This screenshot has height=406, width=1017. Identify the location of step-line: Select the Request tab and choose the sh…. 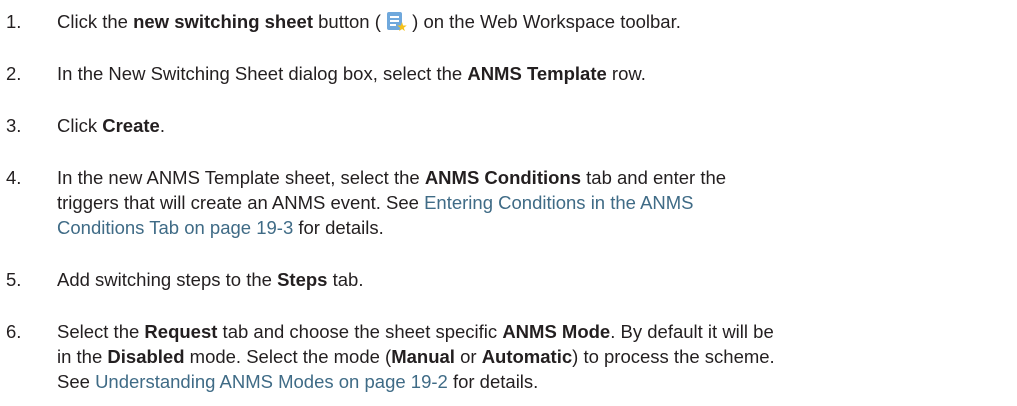
(415, 331).